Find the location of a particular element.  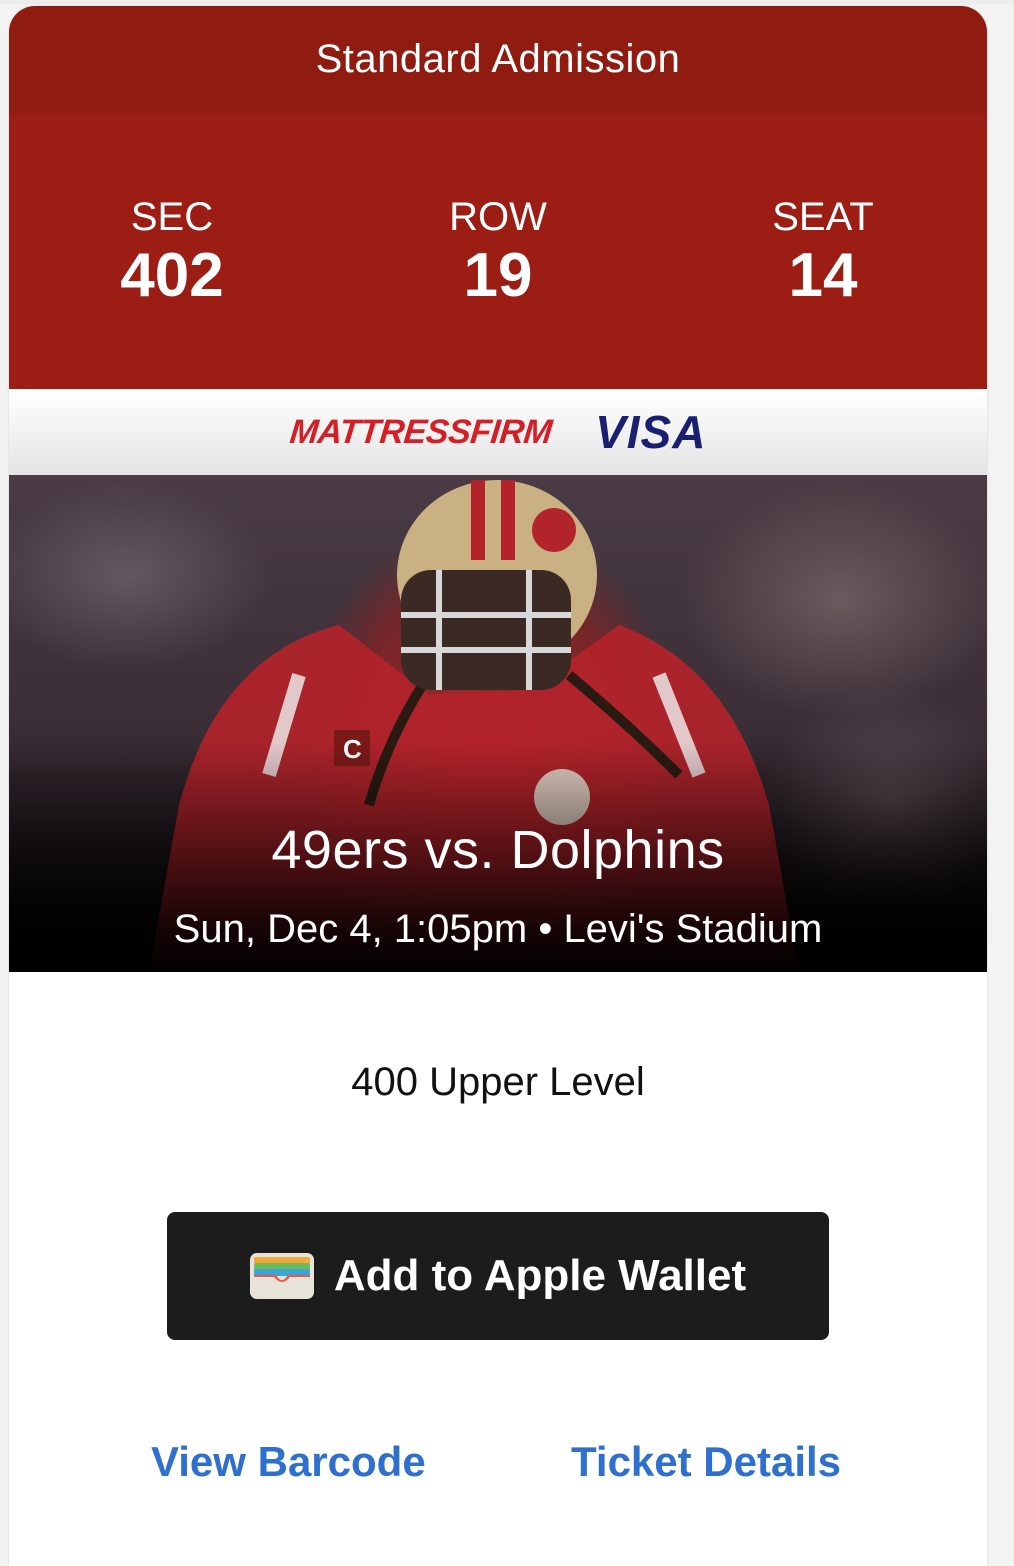

wallet-icon is located at coordinates (281, 1276).